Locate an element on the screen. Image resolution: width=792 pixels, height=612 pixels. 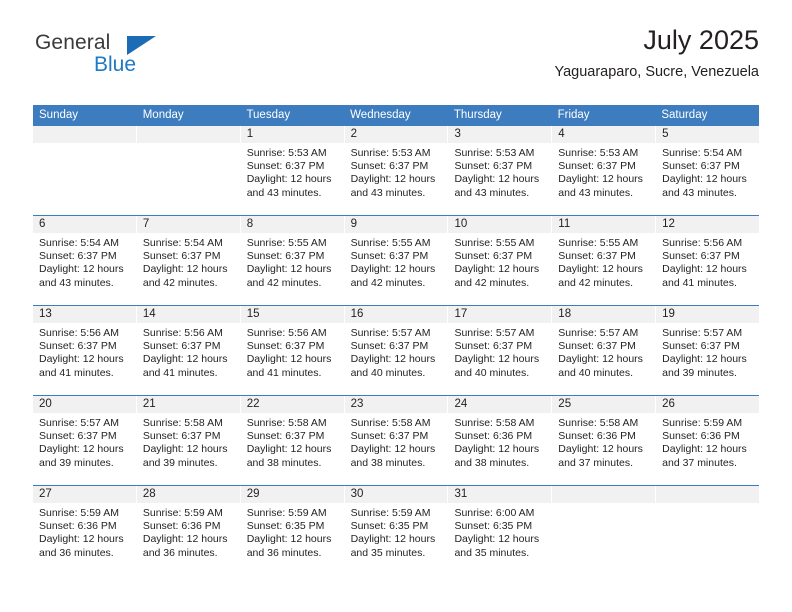
day-number: 27 is located at coordinates (84, 494).